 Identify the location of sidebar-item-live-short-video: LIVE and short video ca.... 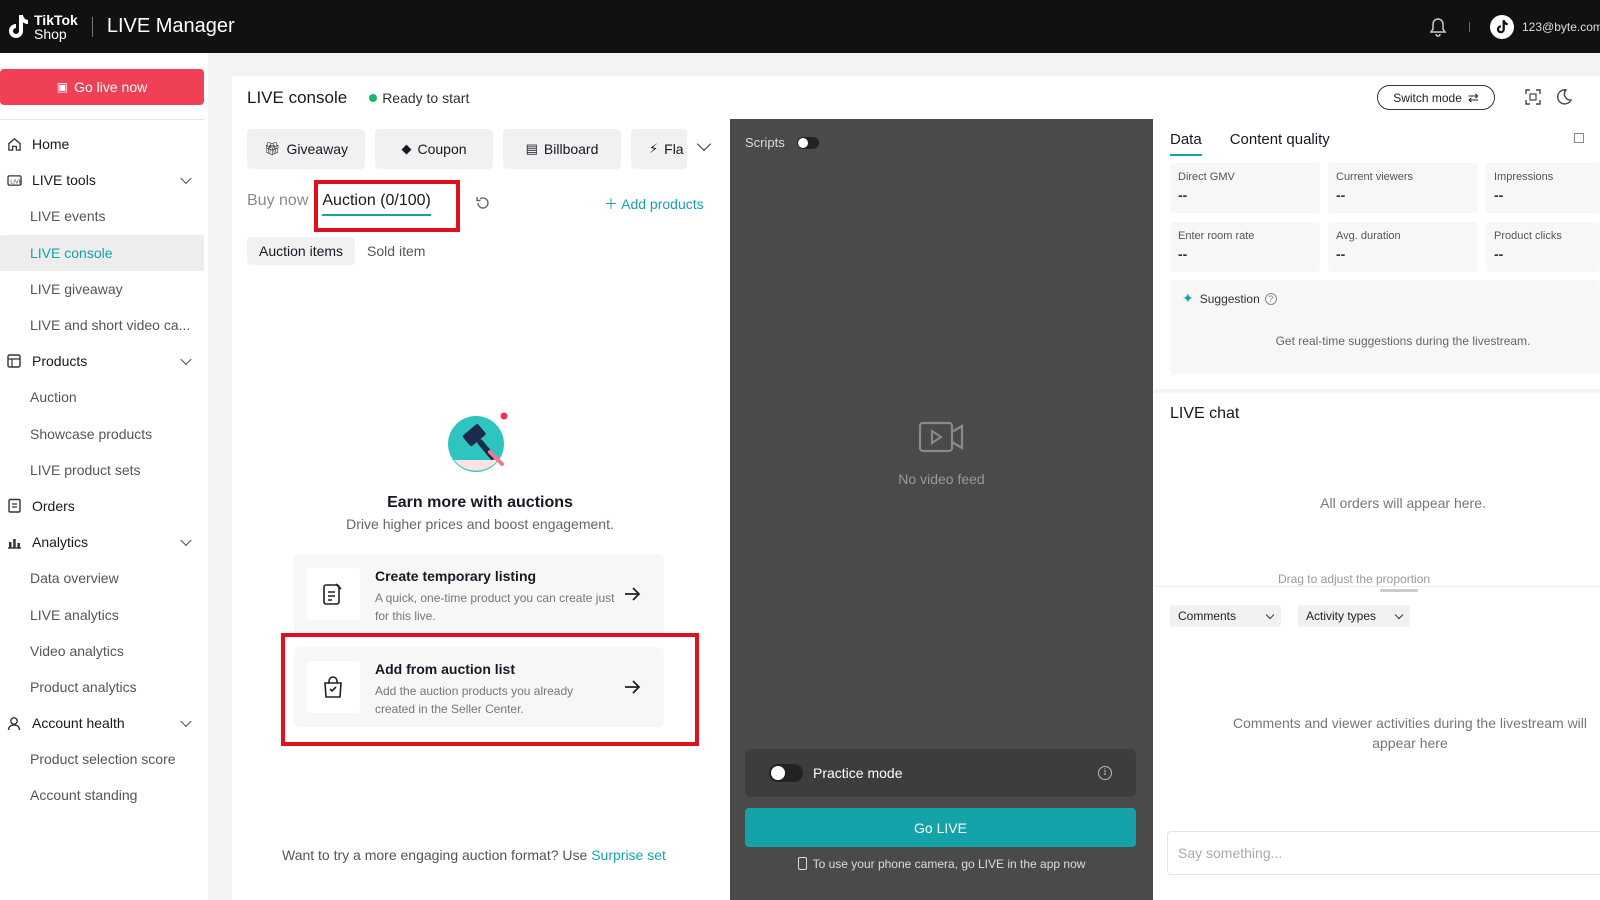
(102, 325).